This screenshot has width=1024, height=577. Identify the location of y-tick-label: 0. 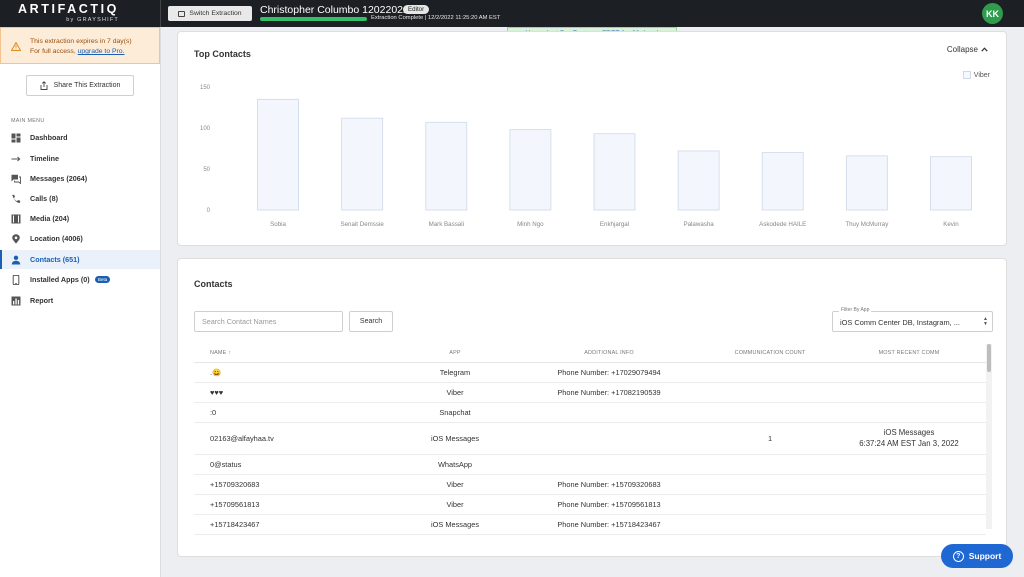
(209, 211).